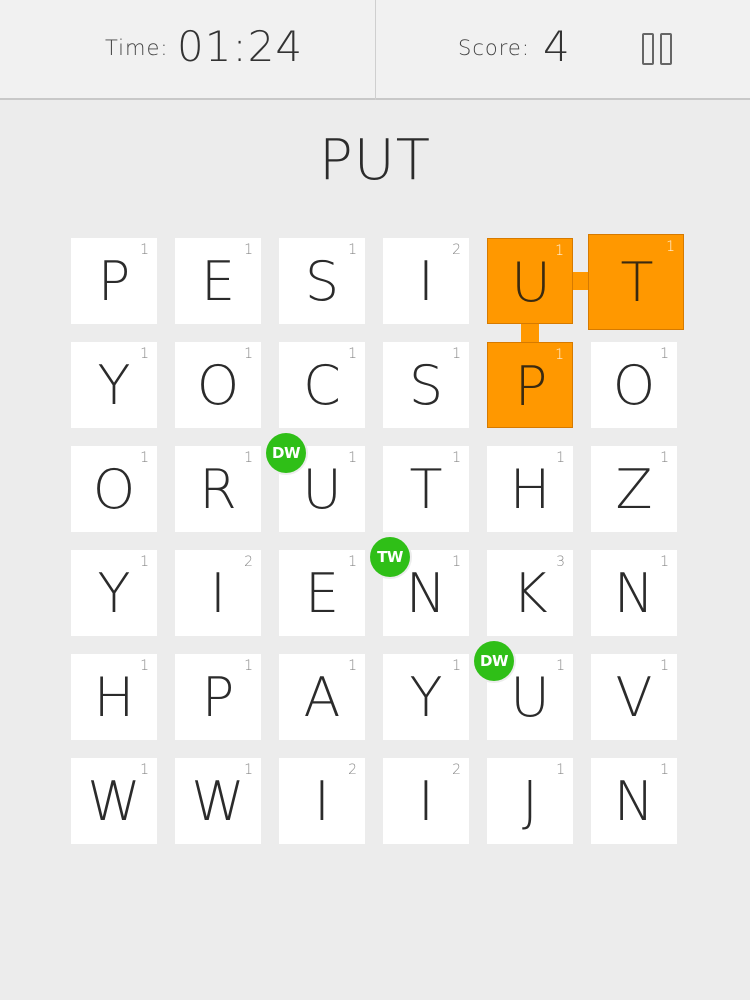  I want to click on letter-tile-selected: U1, so click(530, 281).